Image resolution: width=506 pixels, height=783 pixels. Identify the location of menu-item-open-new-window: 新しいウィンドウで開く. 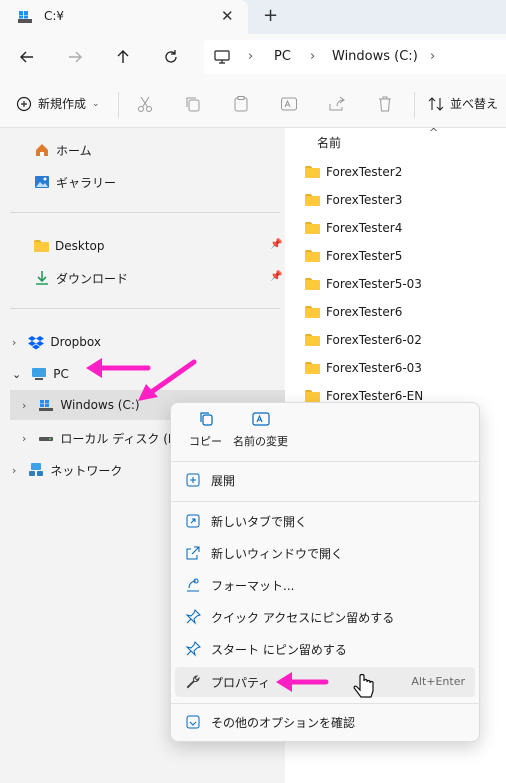
(325, 553).